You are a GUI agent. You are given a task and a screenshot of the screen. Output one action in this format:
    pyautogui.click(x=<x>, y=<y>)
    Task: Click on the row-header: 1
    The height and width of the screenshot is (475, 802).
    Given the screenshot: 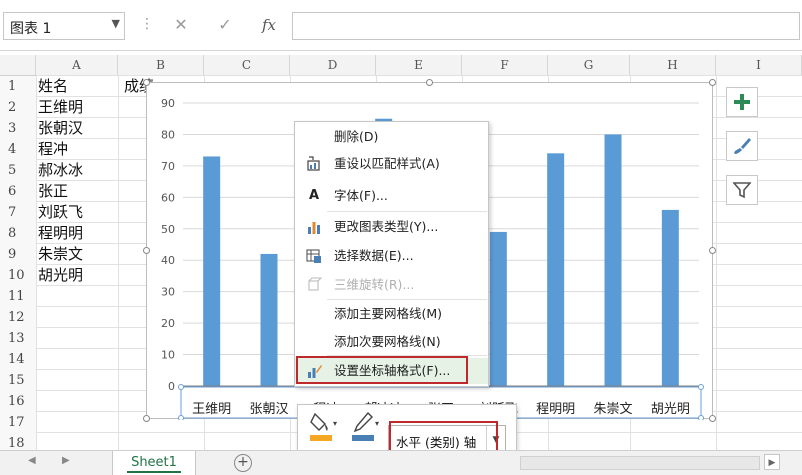 What is the action you would take?
    pyautogui.click(x=18, y=86)
    